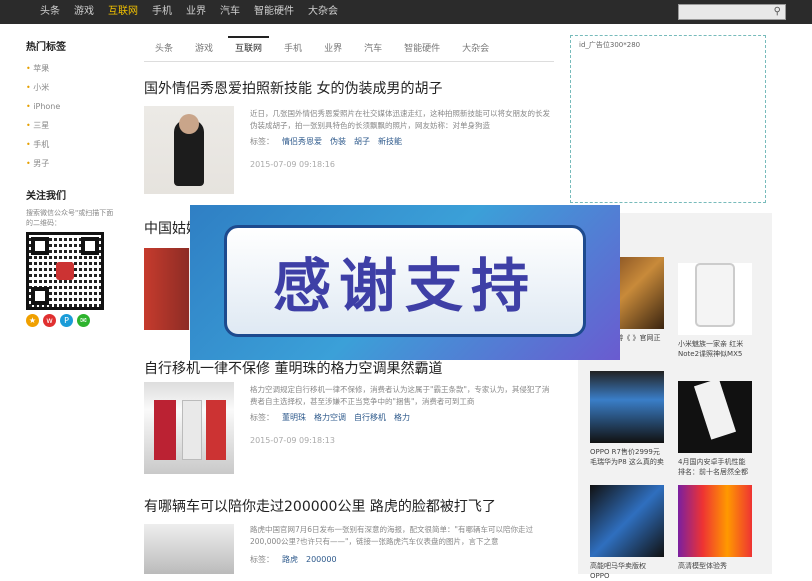  Describe the element at coordinates (32, 320) in the screenshot. I see `star-icon: ★` at that location.